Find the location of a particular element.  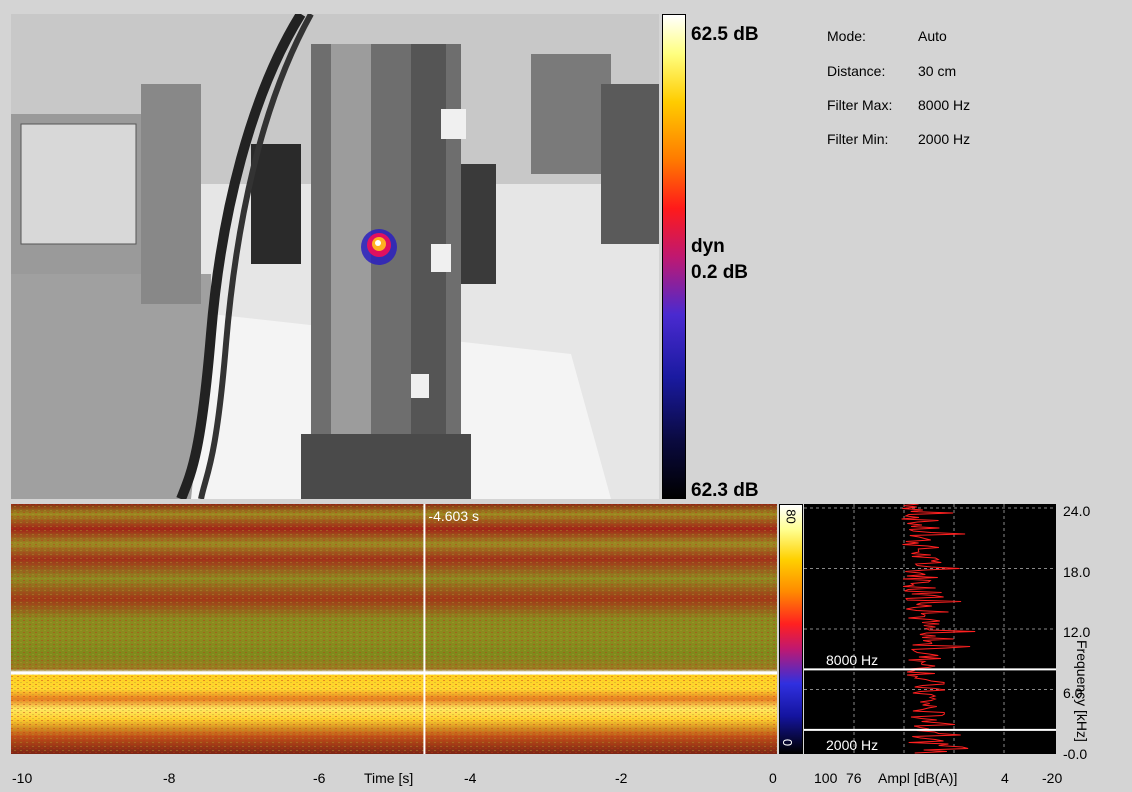

info-distance-value: 30 cm is located at coordinates (937, 71).